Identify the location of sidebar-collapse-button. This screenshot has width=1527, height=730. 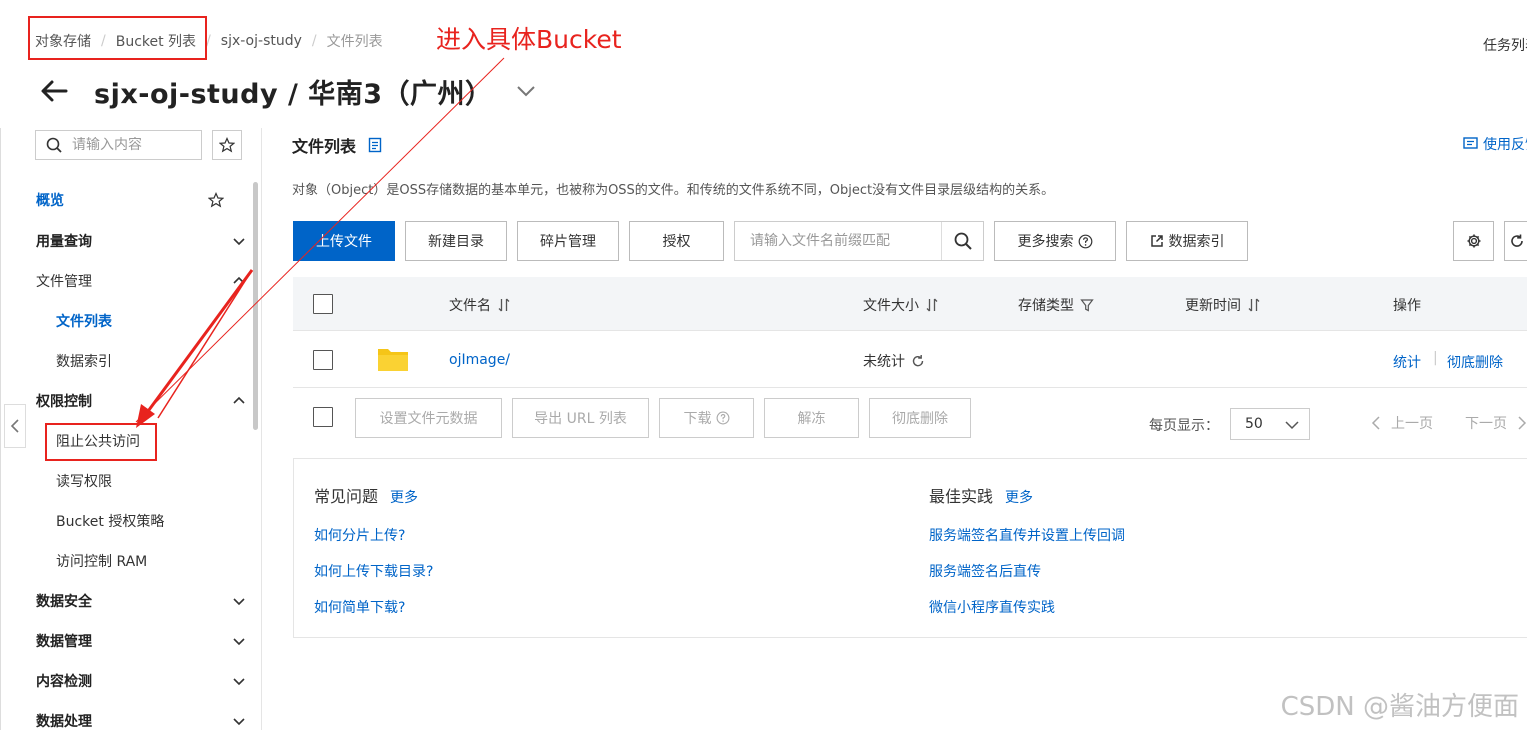
(15, 426).